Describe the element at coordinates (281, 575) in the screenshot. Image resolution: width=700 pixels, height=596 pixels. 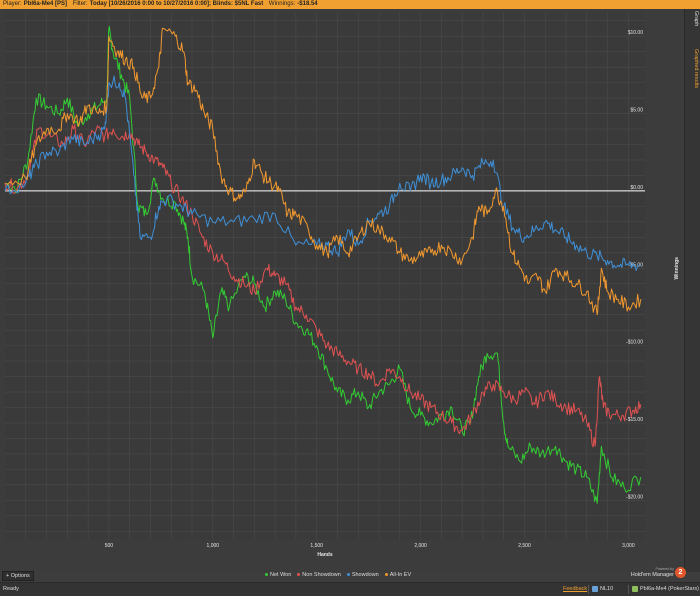
I see `legend-label: Net Won` at that location.